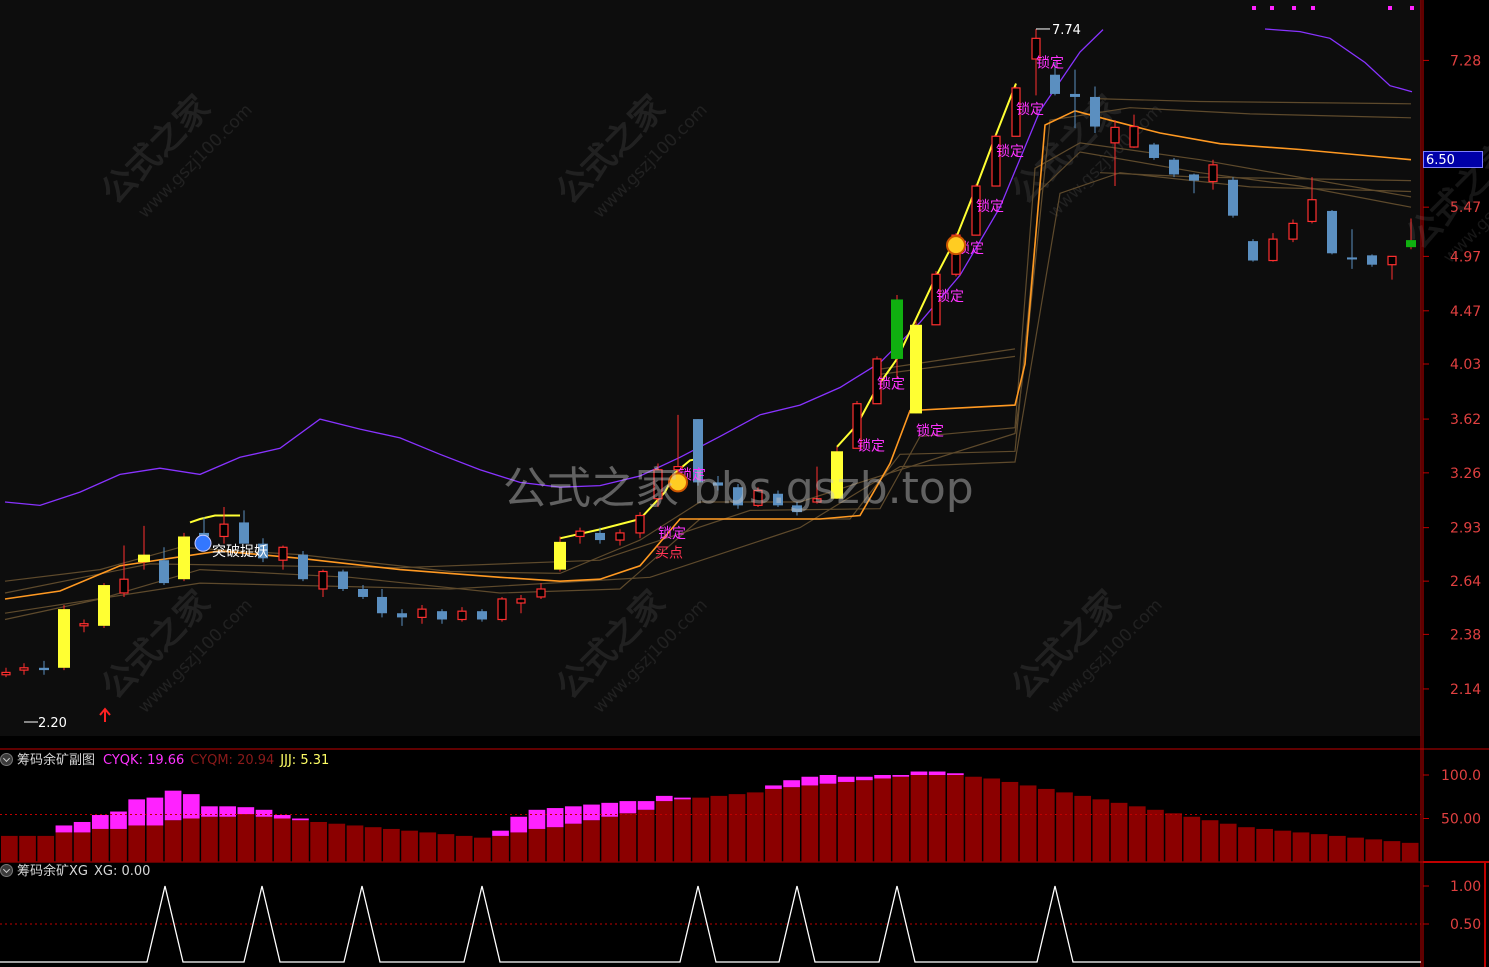 This screenshot has height=967, width=1489. I want to click on axis-tick-label: 7.28, so click(1465, 61).